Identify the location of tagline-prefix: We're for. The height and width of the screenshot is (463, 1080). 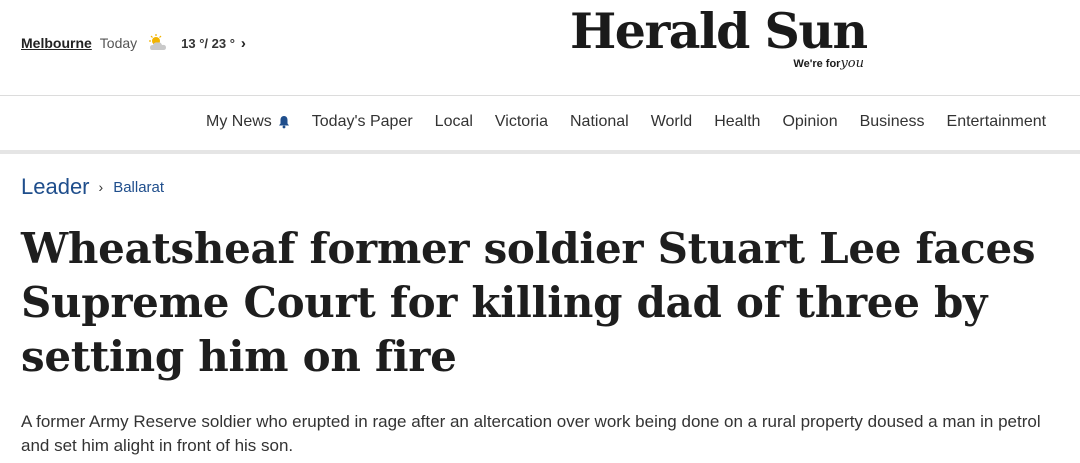
(817, 64).